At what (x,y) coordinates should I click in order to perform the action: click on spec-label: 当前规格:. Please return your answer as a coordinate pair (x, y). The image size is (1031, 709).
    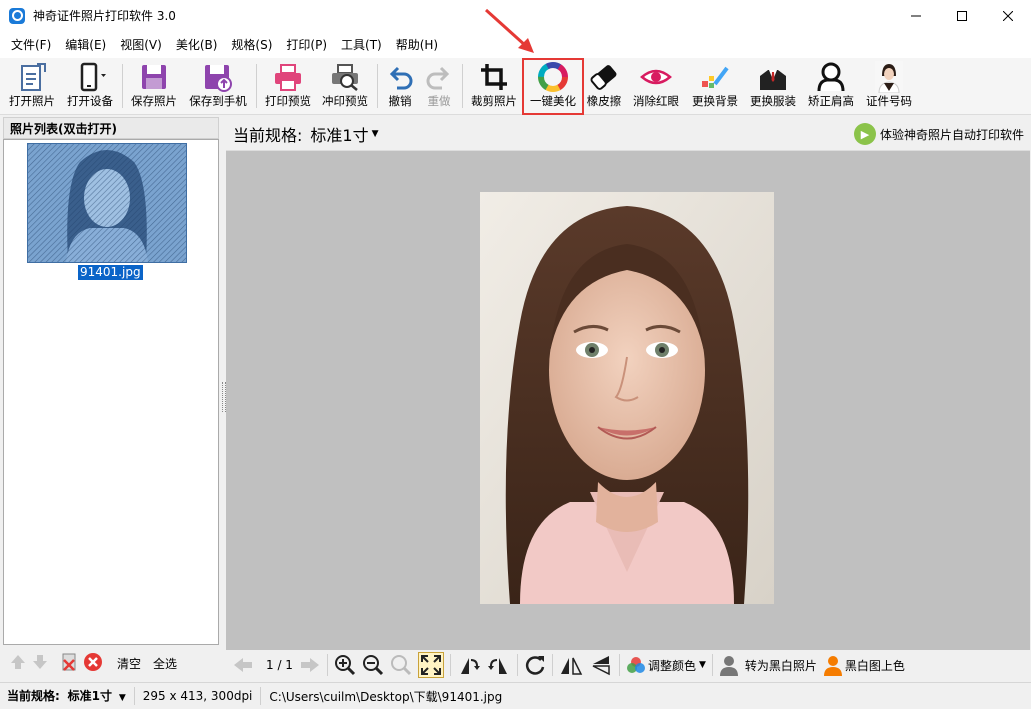
    Looking at the image, I should click on (268, 135).